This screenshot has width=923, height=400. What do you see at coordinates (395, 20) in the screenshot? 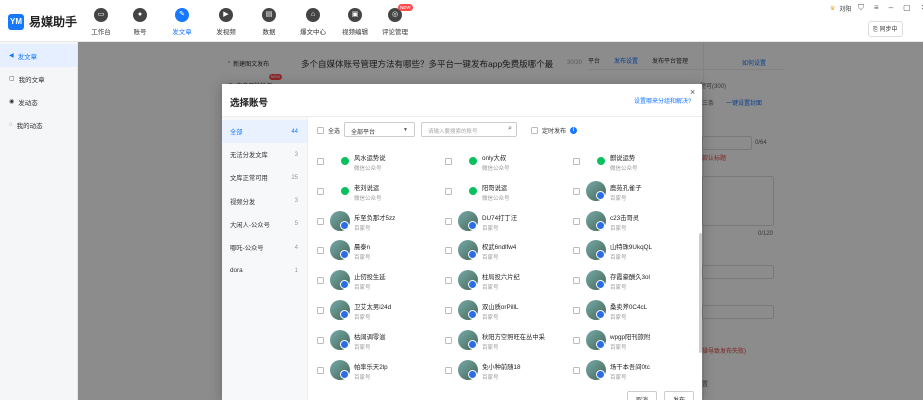
I see `nav-comment: ◎ NEW 评论管理` at bounding box center [395, 20].